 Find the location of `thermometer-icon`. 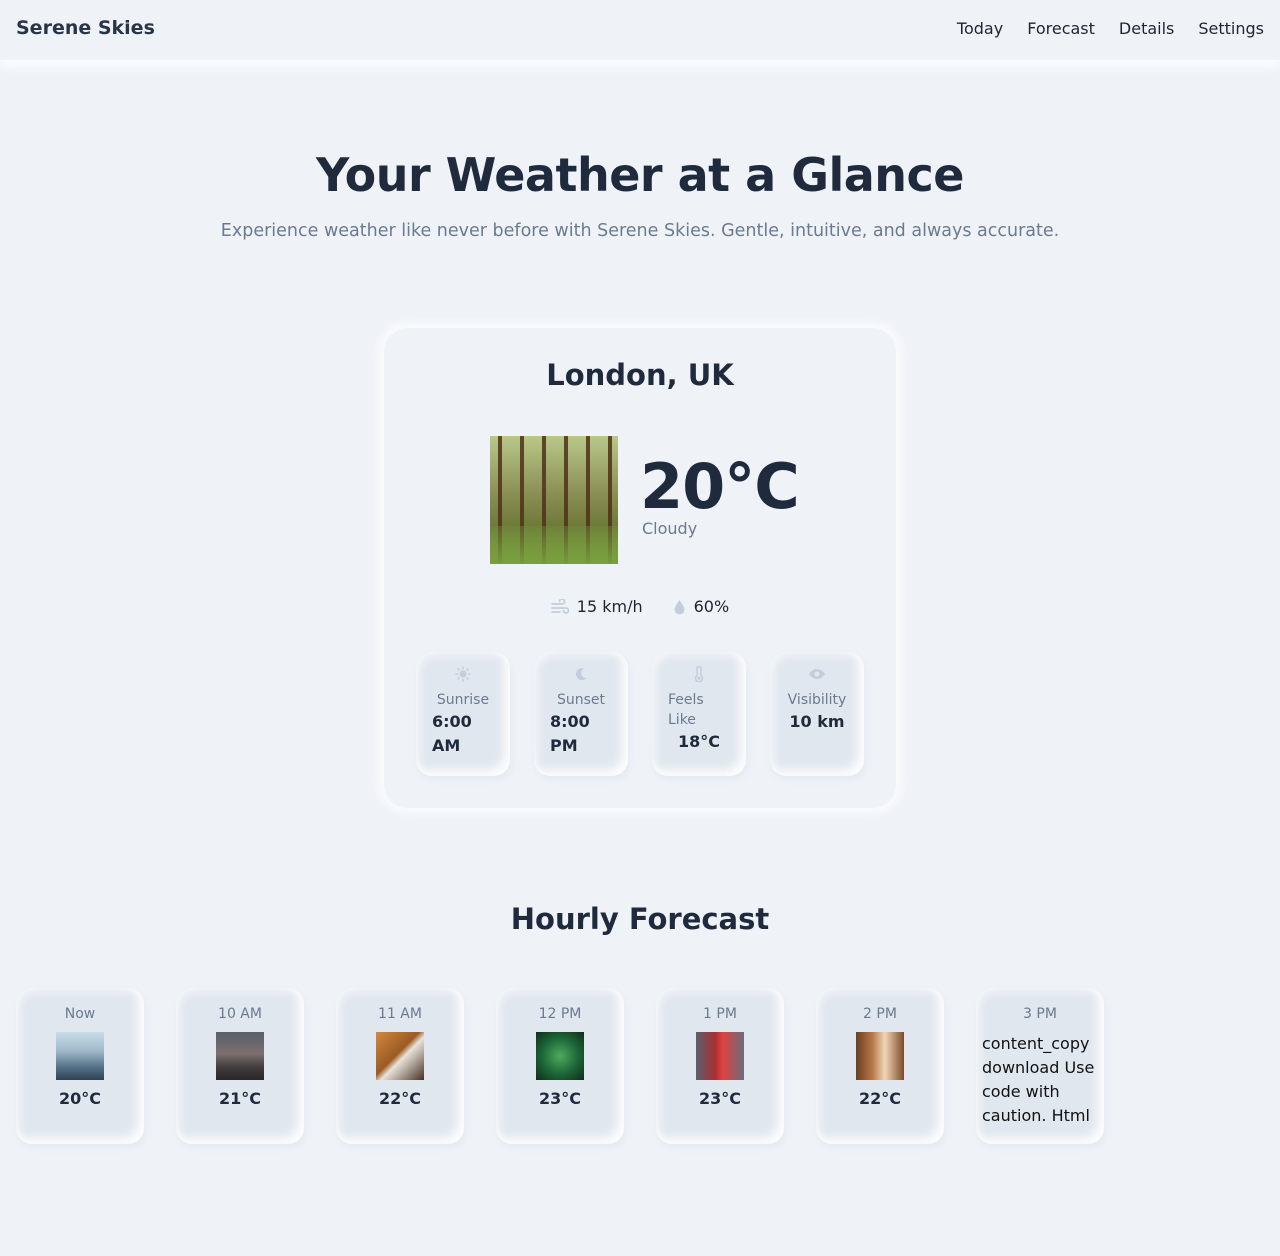

thermometer-icon is located at coordinates (699, 675).